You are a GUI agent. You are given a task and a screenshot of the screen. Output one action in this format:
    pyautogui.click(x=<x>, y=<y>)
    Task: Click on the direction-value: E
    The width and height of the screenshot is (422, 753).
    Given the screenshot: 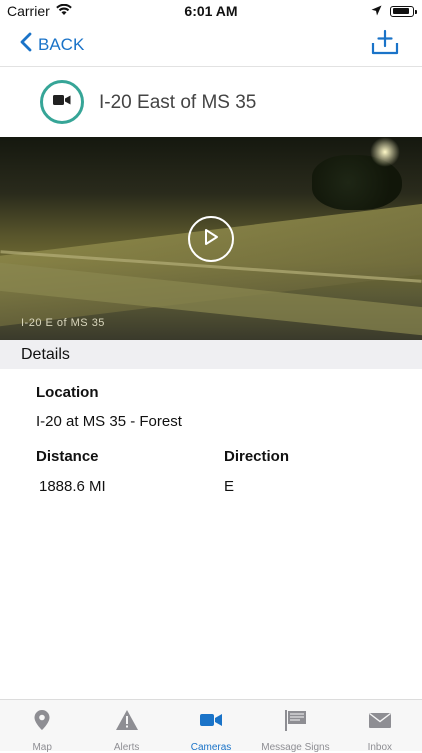 What is the action you would take?
    pyautogui.click(x=229, y=486)
    